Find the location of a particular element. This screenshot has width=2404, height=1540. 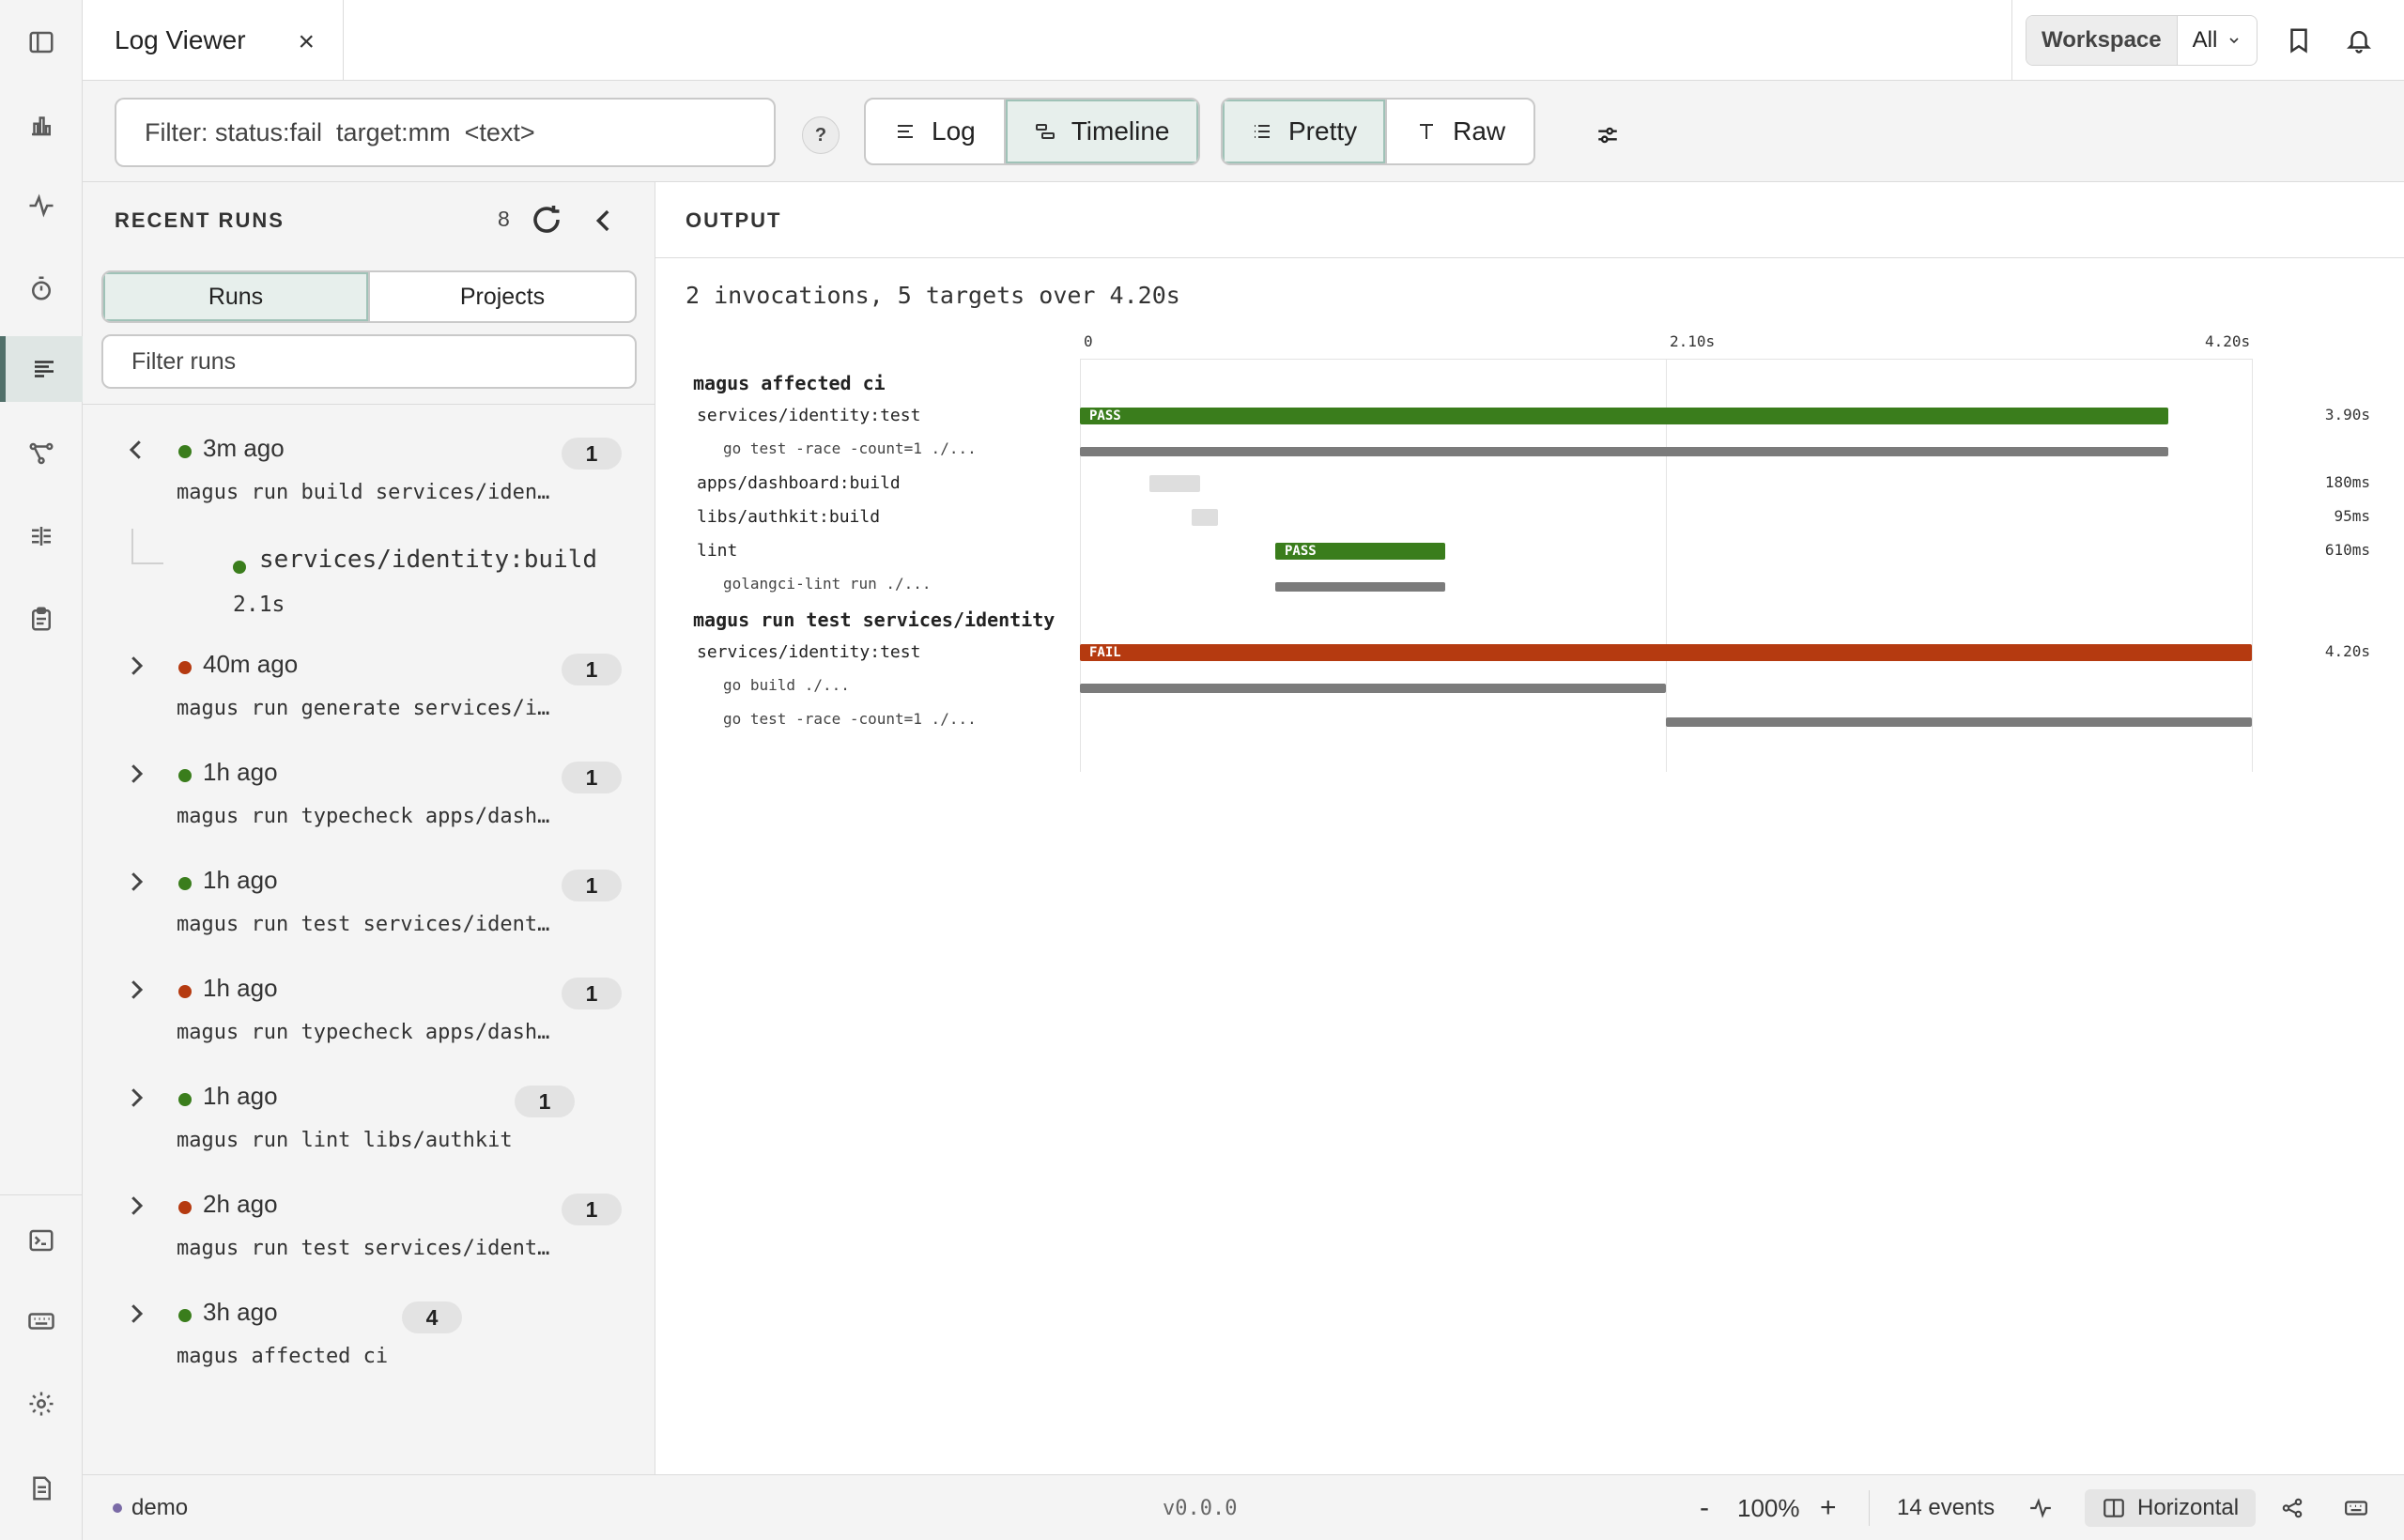

log-lines-icon is located at coordinates (41, 369).